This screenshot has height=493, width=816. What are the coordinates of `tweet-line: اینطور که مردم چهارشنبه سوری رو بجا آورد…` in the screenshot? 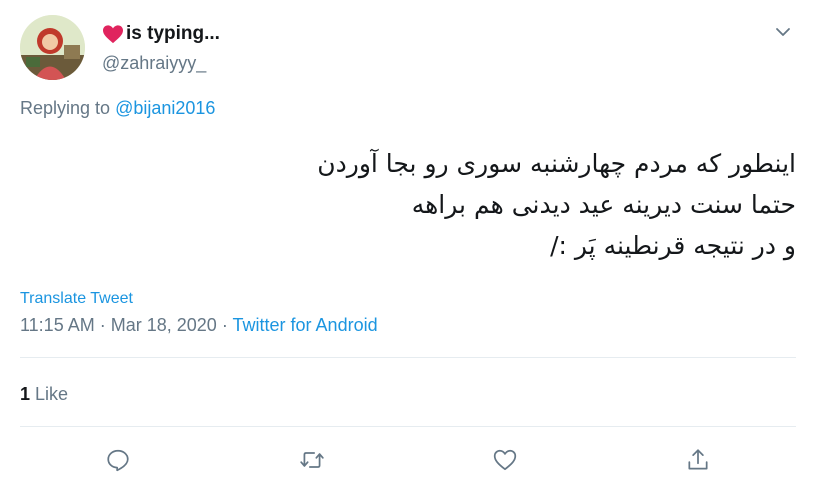 It's located at (556, 163).